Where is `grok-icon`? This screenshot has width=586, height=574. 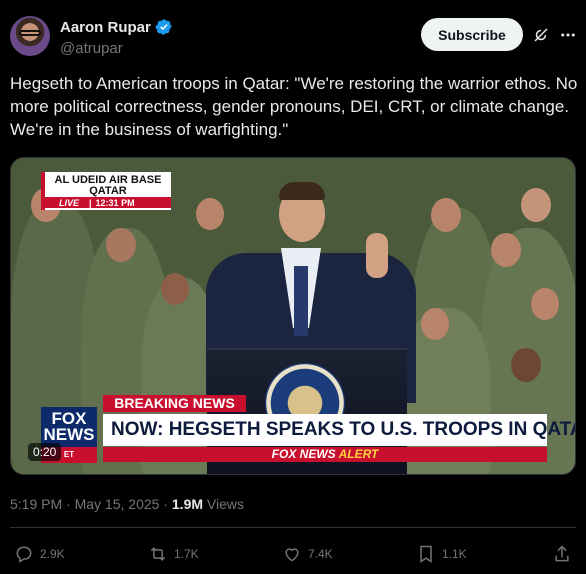 grok-icon is located at coordinates (541, 35).